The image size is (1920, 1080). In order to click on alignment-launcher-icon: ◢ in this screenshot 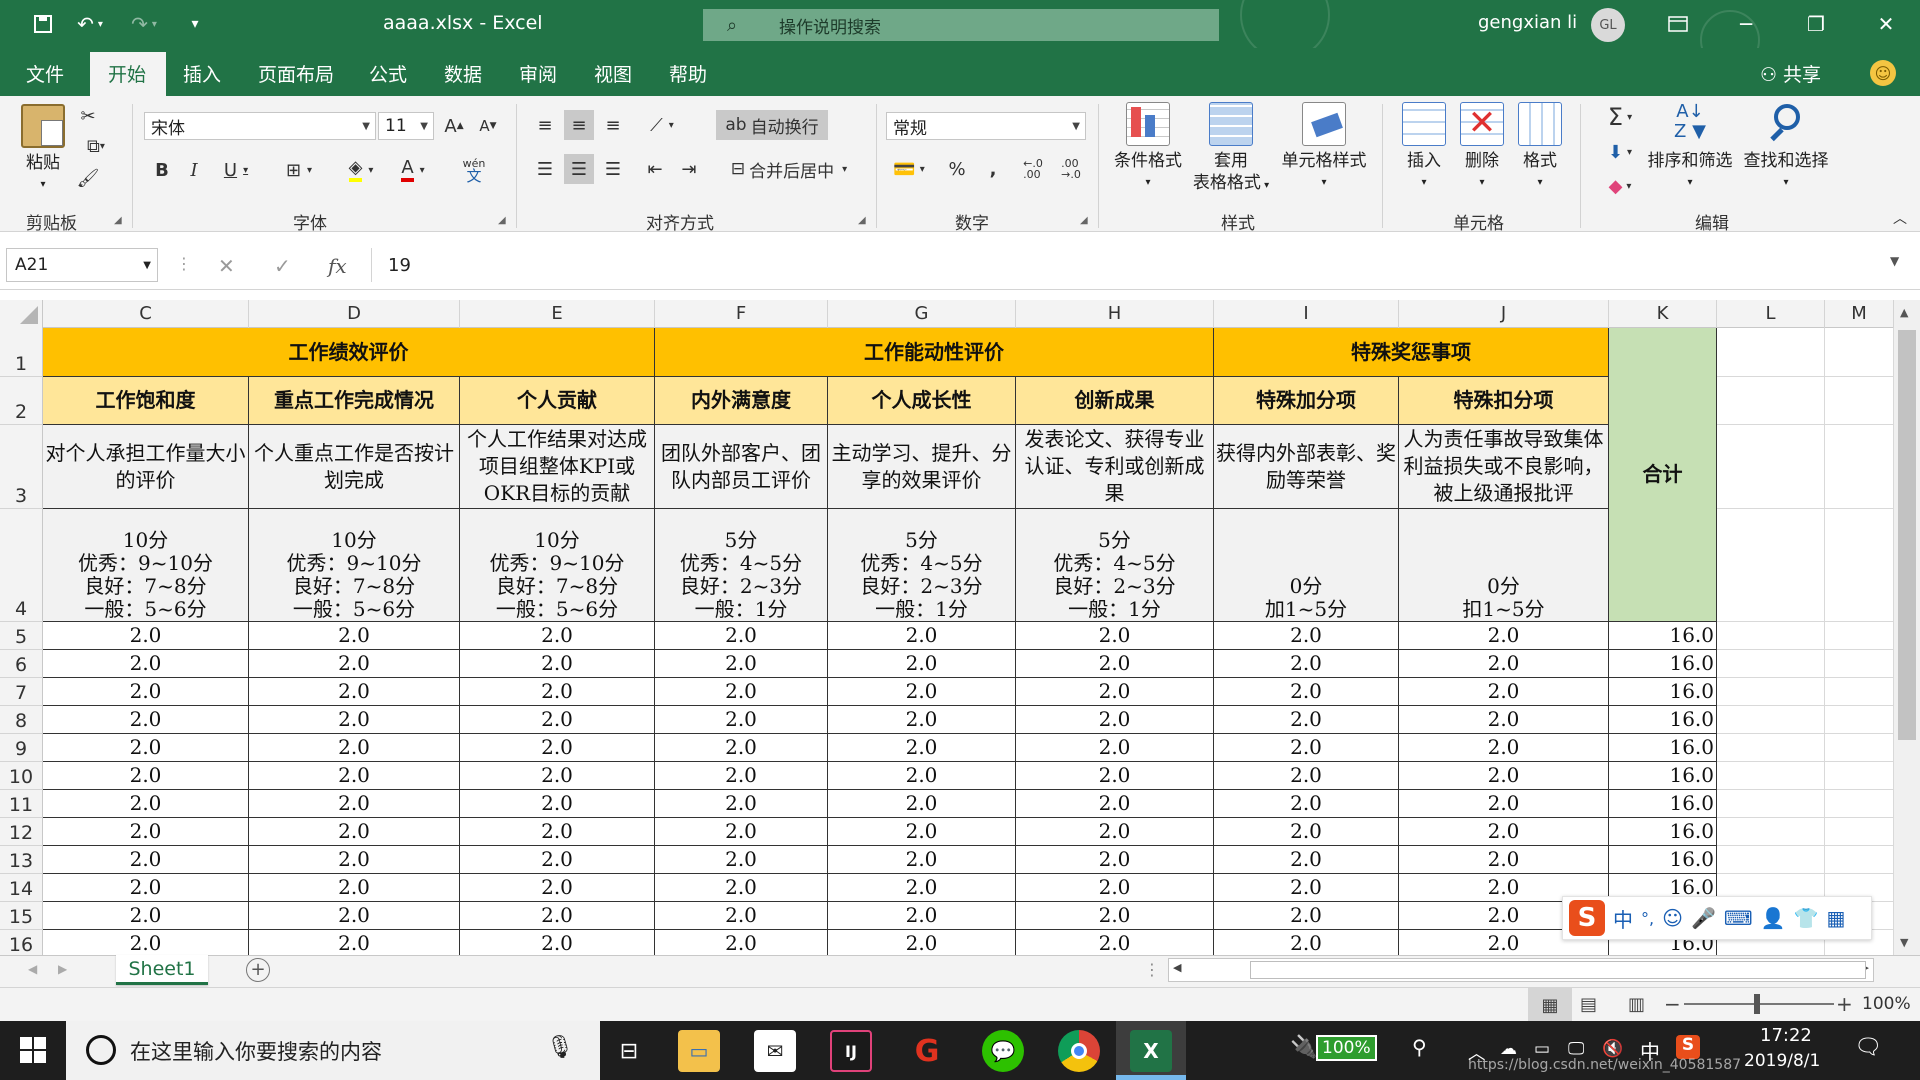, I will do `click(862, 220)`.